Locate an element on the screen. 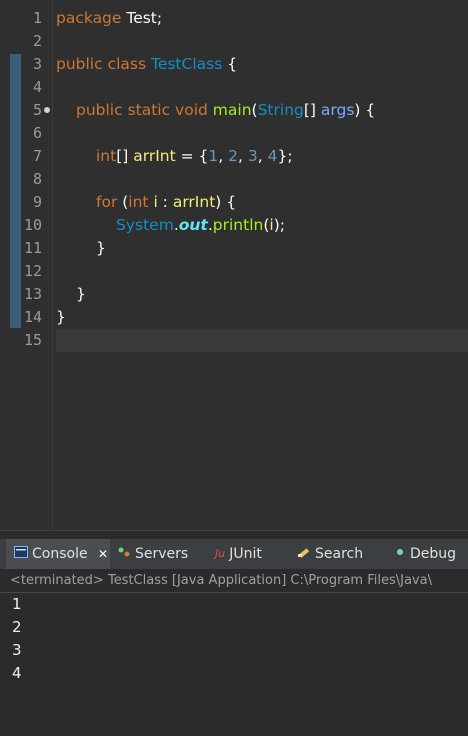 This screenshot has width=468, height=736. code-line: for (int i : arrInt) { is located at coordinates (262, 202).